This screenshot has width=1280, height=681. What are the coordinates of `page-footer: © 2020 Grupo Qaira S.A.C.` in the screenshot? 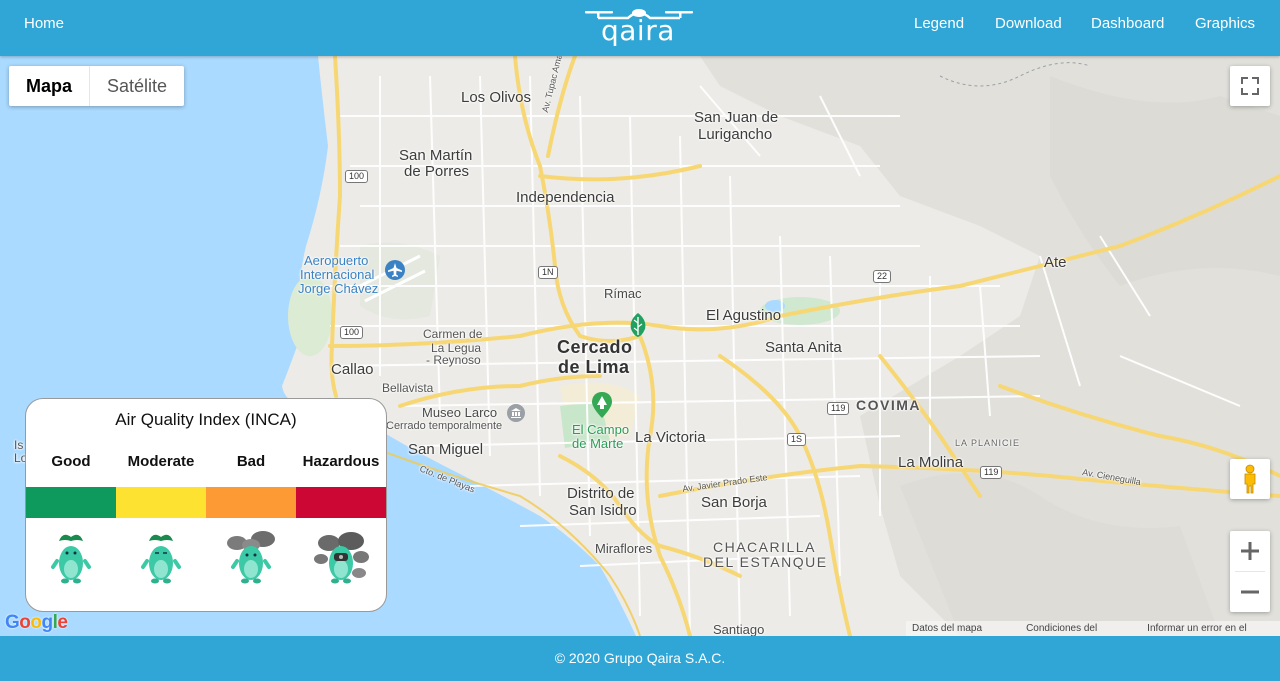 It's located at (640, 658).